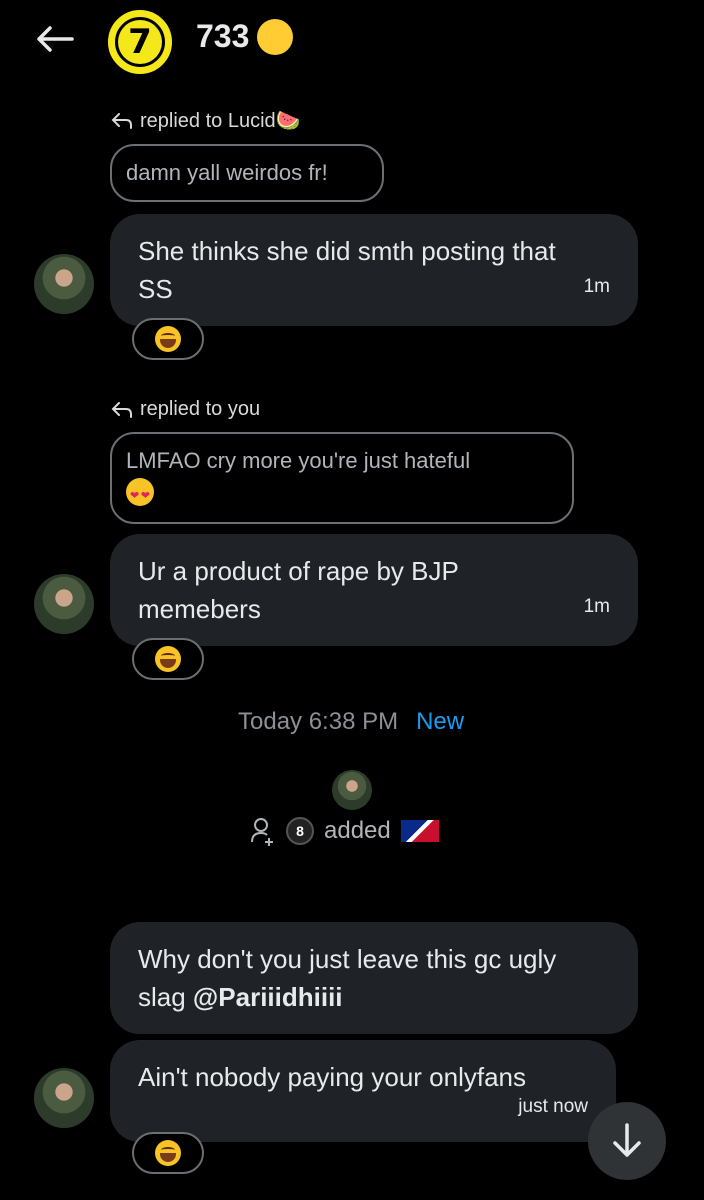 This screenshot has width=704, height=1200. What do you see at coordinates (332, 1077) in the screenshot?
I see `message-text: Ain't nobody paying your onlyfans` at bounding box center [332, 1077].